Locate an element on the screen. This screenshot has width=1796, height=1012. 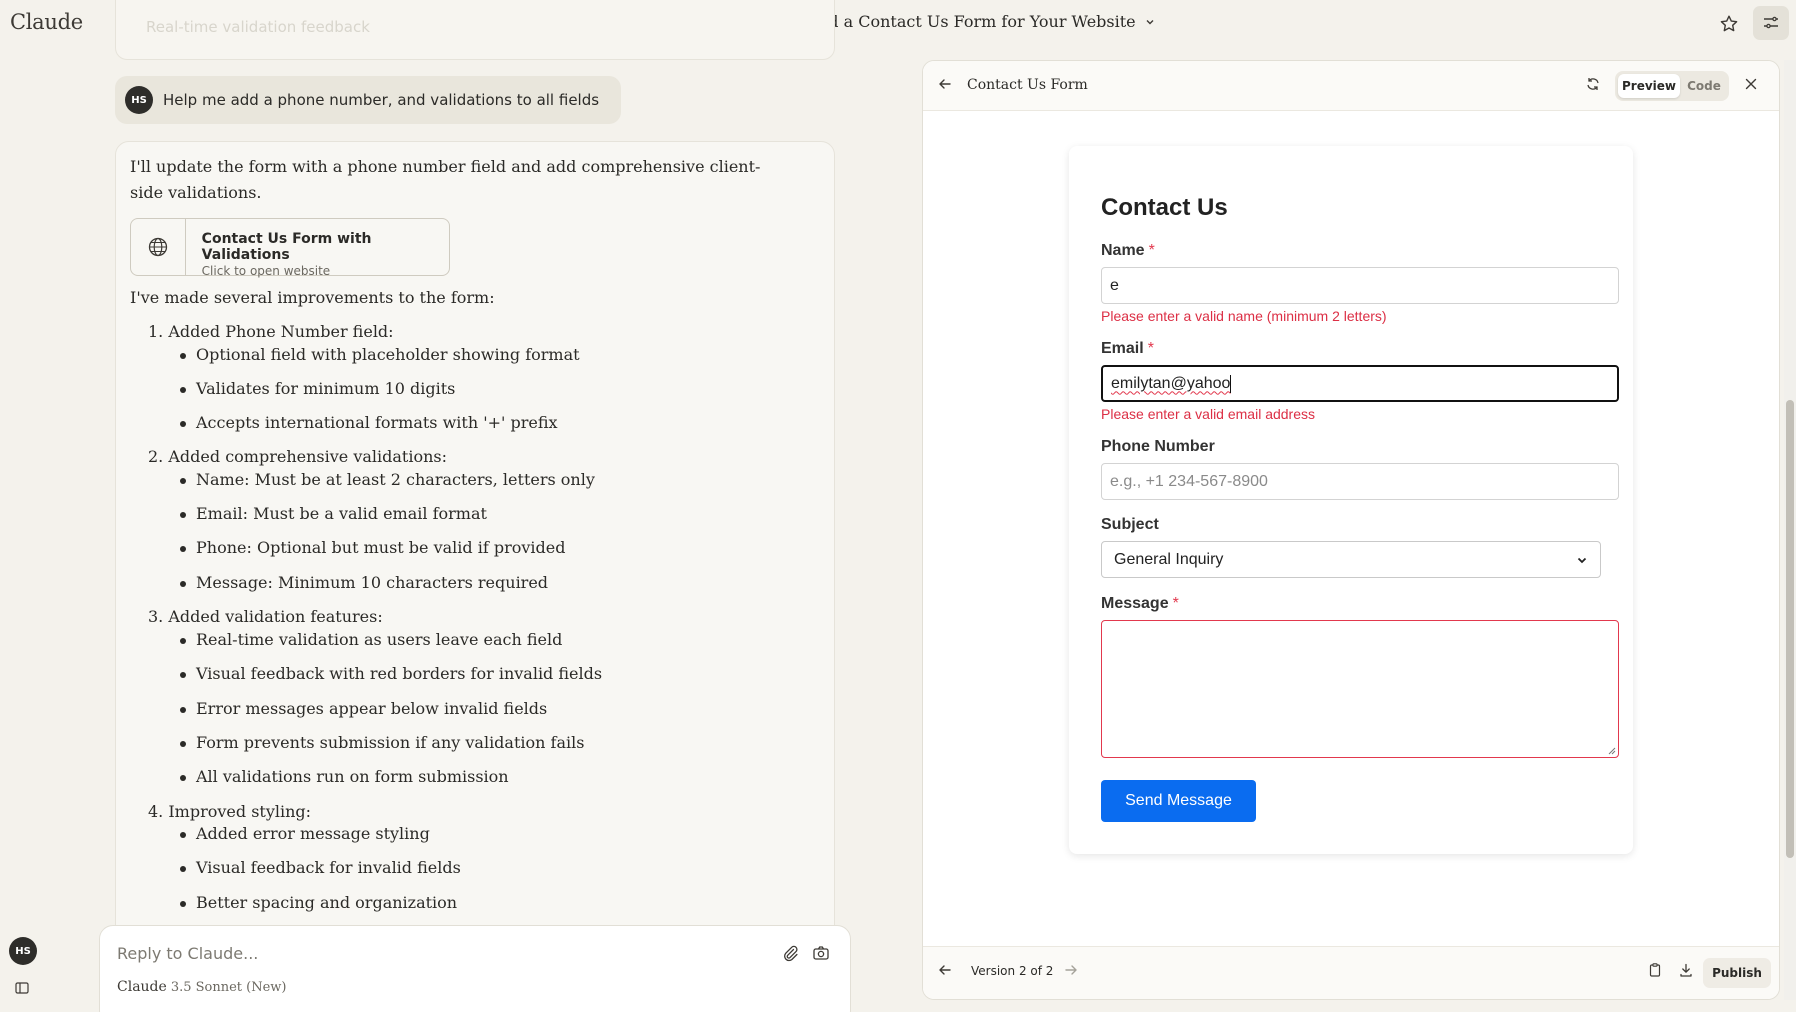
form-title: Contact Us is located at coordinates (1164, 207).